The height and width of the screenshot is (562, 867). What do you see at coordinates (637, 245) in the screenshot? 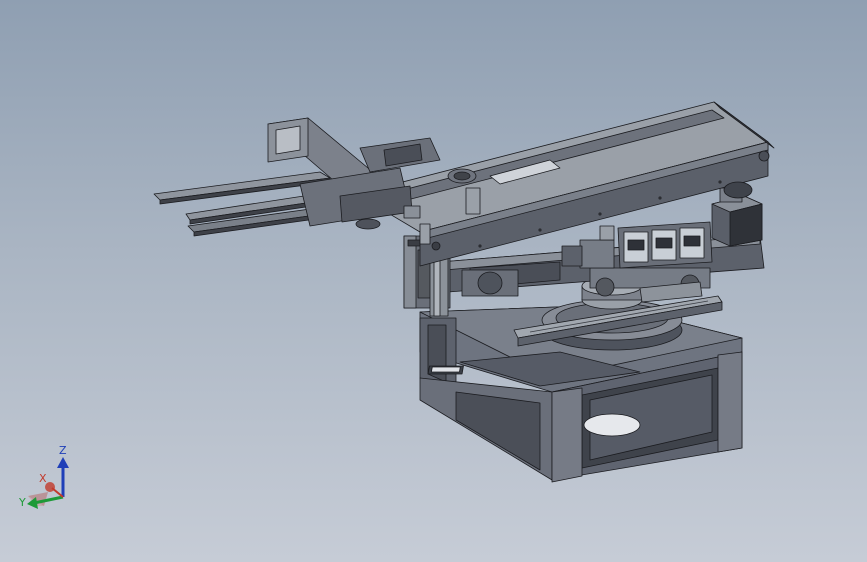
I see `valve-bank` at bounding box center [637, 245].